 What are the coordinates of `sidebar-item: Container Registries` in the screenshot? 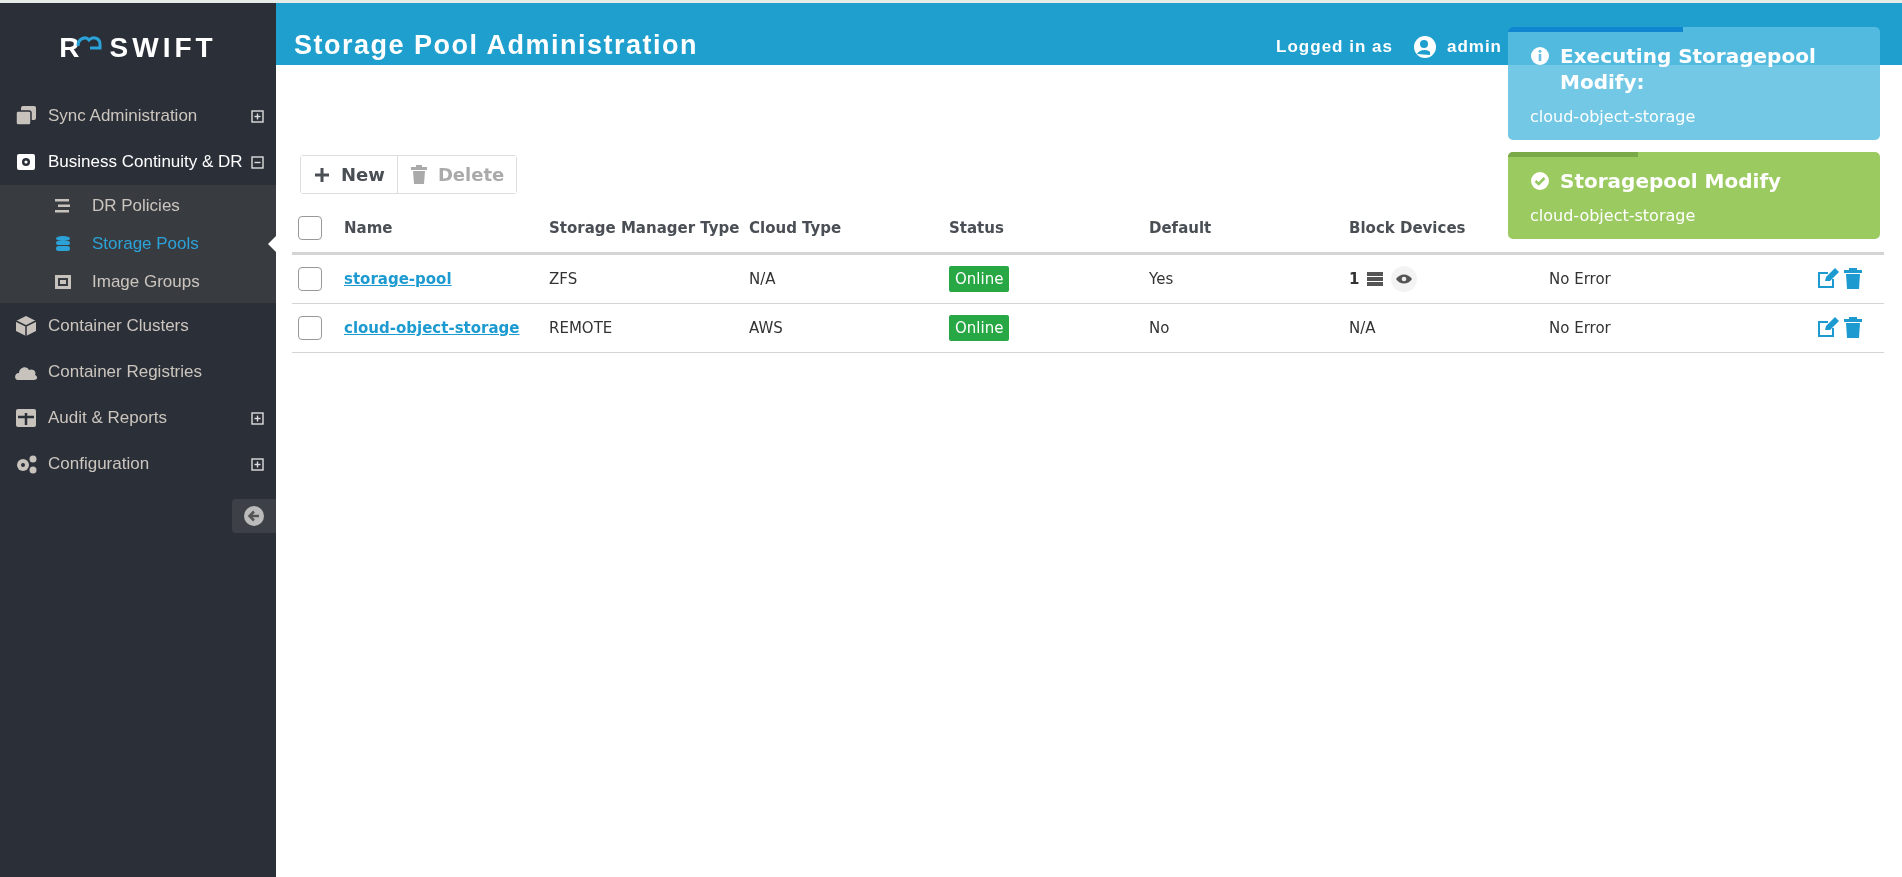 It's located at (138, 372).